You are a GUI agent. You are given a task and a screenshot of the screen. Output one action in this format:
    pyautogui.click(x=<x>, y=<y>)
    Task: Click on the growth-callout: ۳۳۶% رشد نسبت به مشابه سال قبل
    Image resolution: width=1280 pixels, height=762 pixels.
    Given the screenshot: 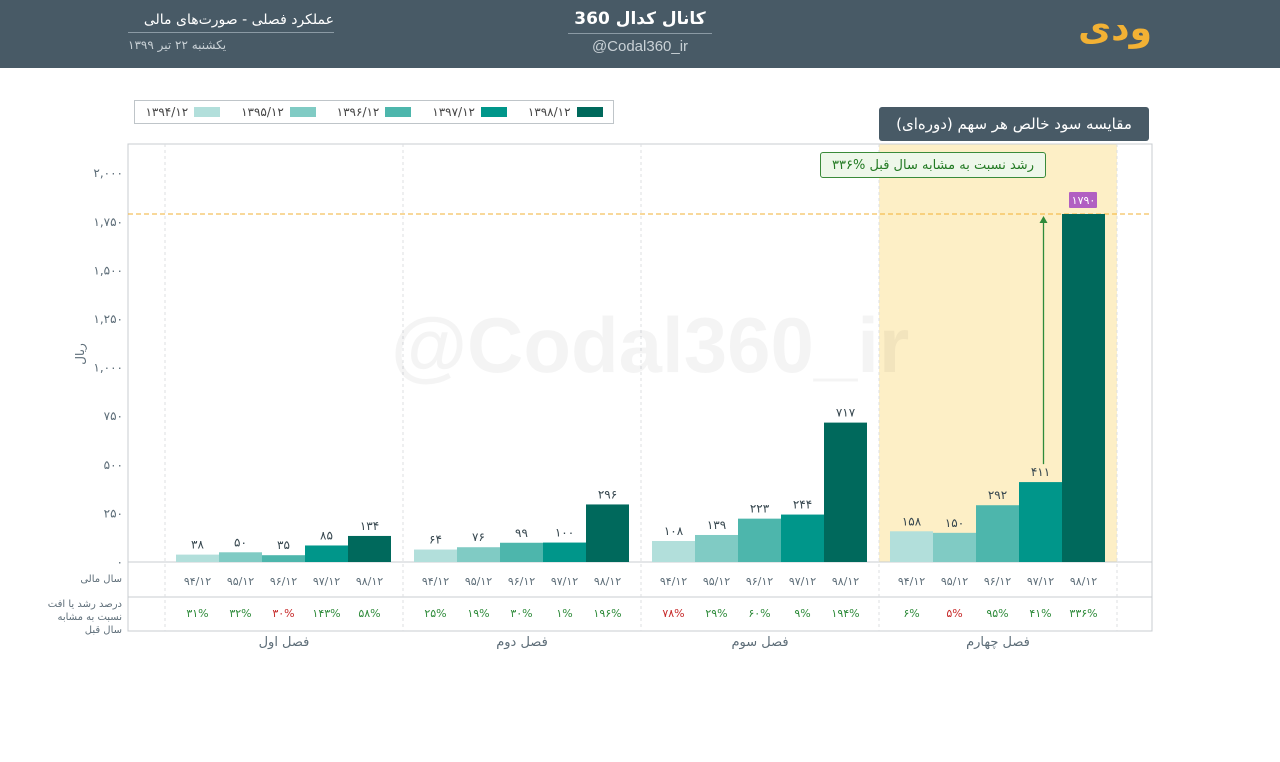 What is the action you would take?
    pyautogui.click(x=933, y=165)
    